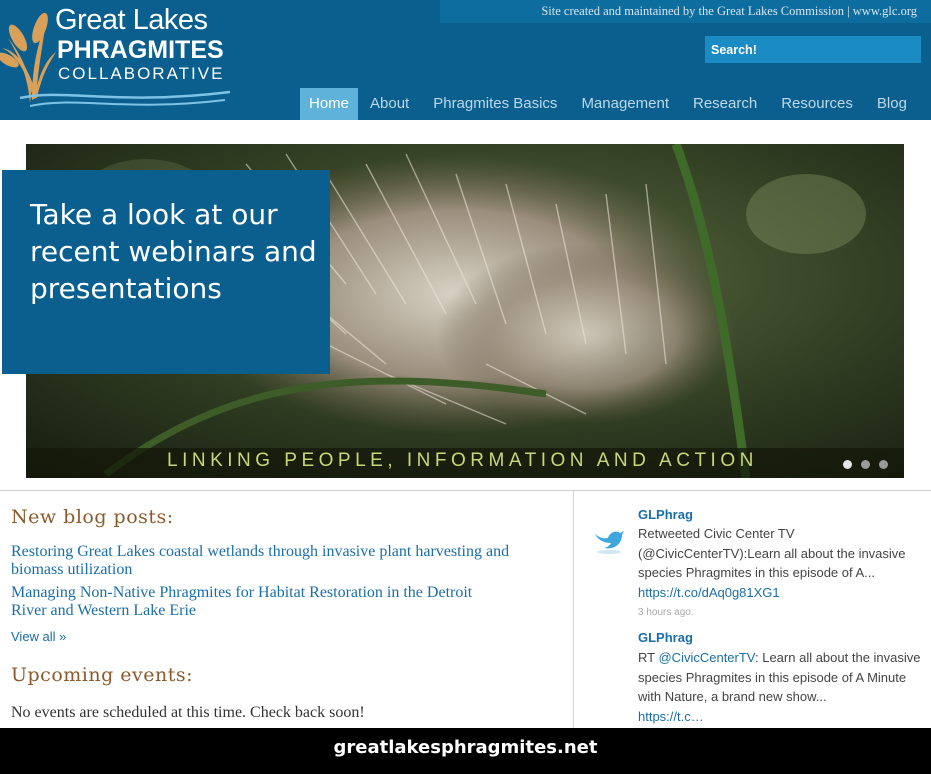  I want to click on hero-caption: LINKING PEOPLE, INFORMATION AND ACTION, so click(462, 460).